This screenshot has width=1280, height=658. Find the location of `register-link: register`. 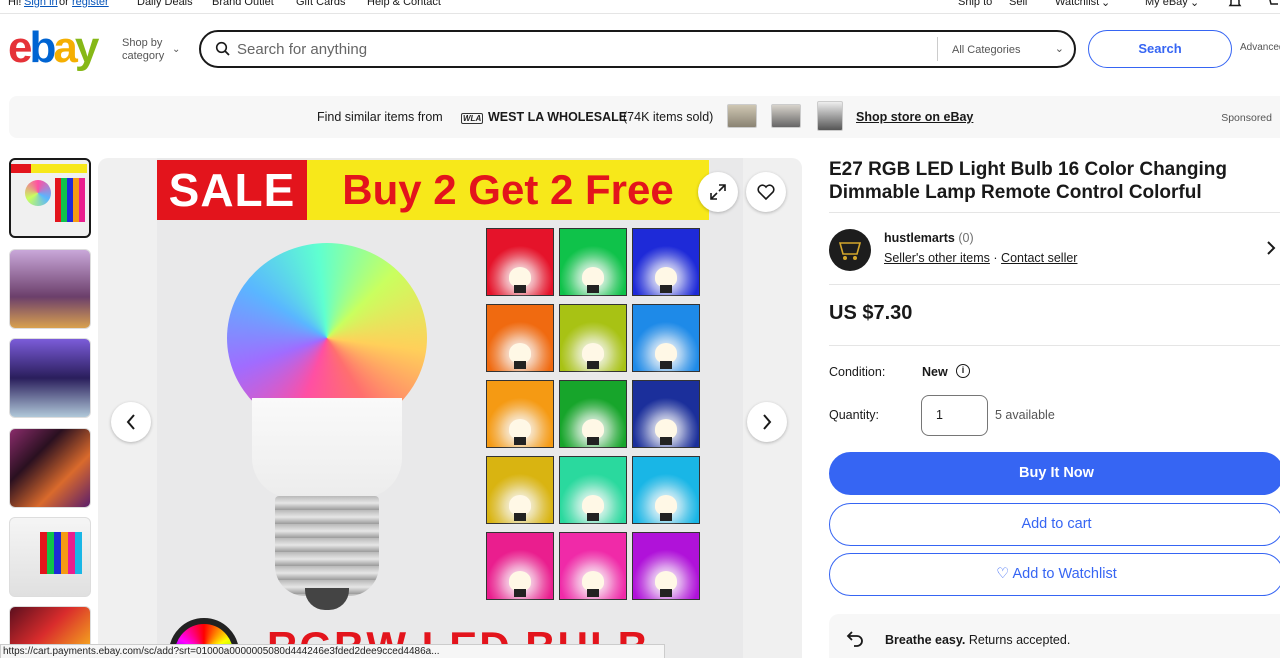

register-link: register is located at coordinates (90, 4).